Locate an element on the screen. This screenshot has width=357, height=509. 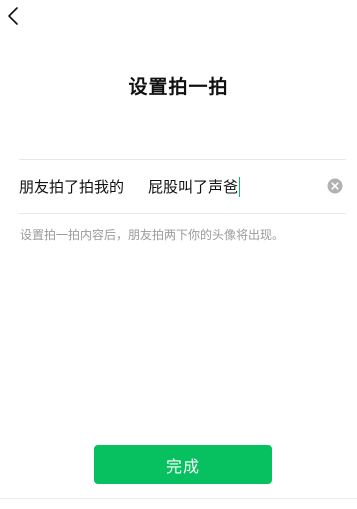
back-button is located at coordinates (13, 16).